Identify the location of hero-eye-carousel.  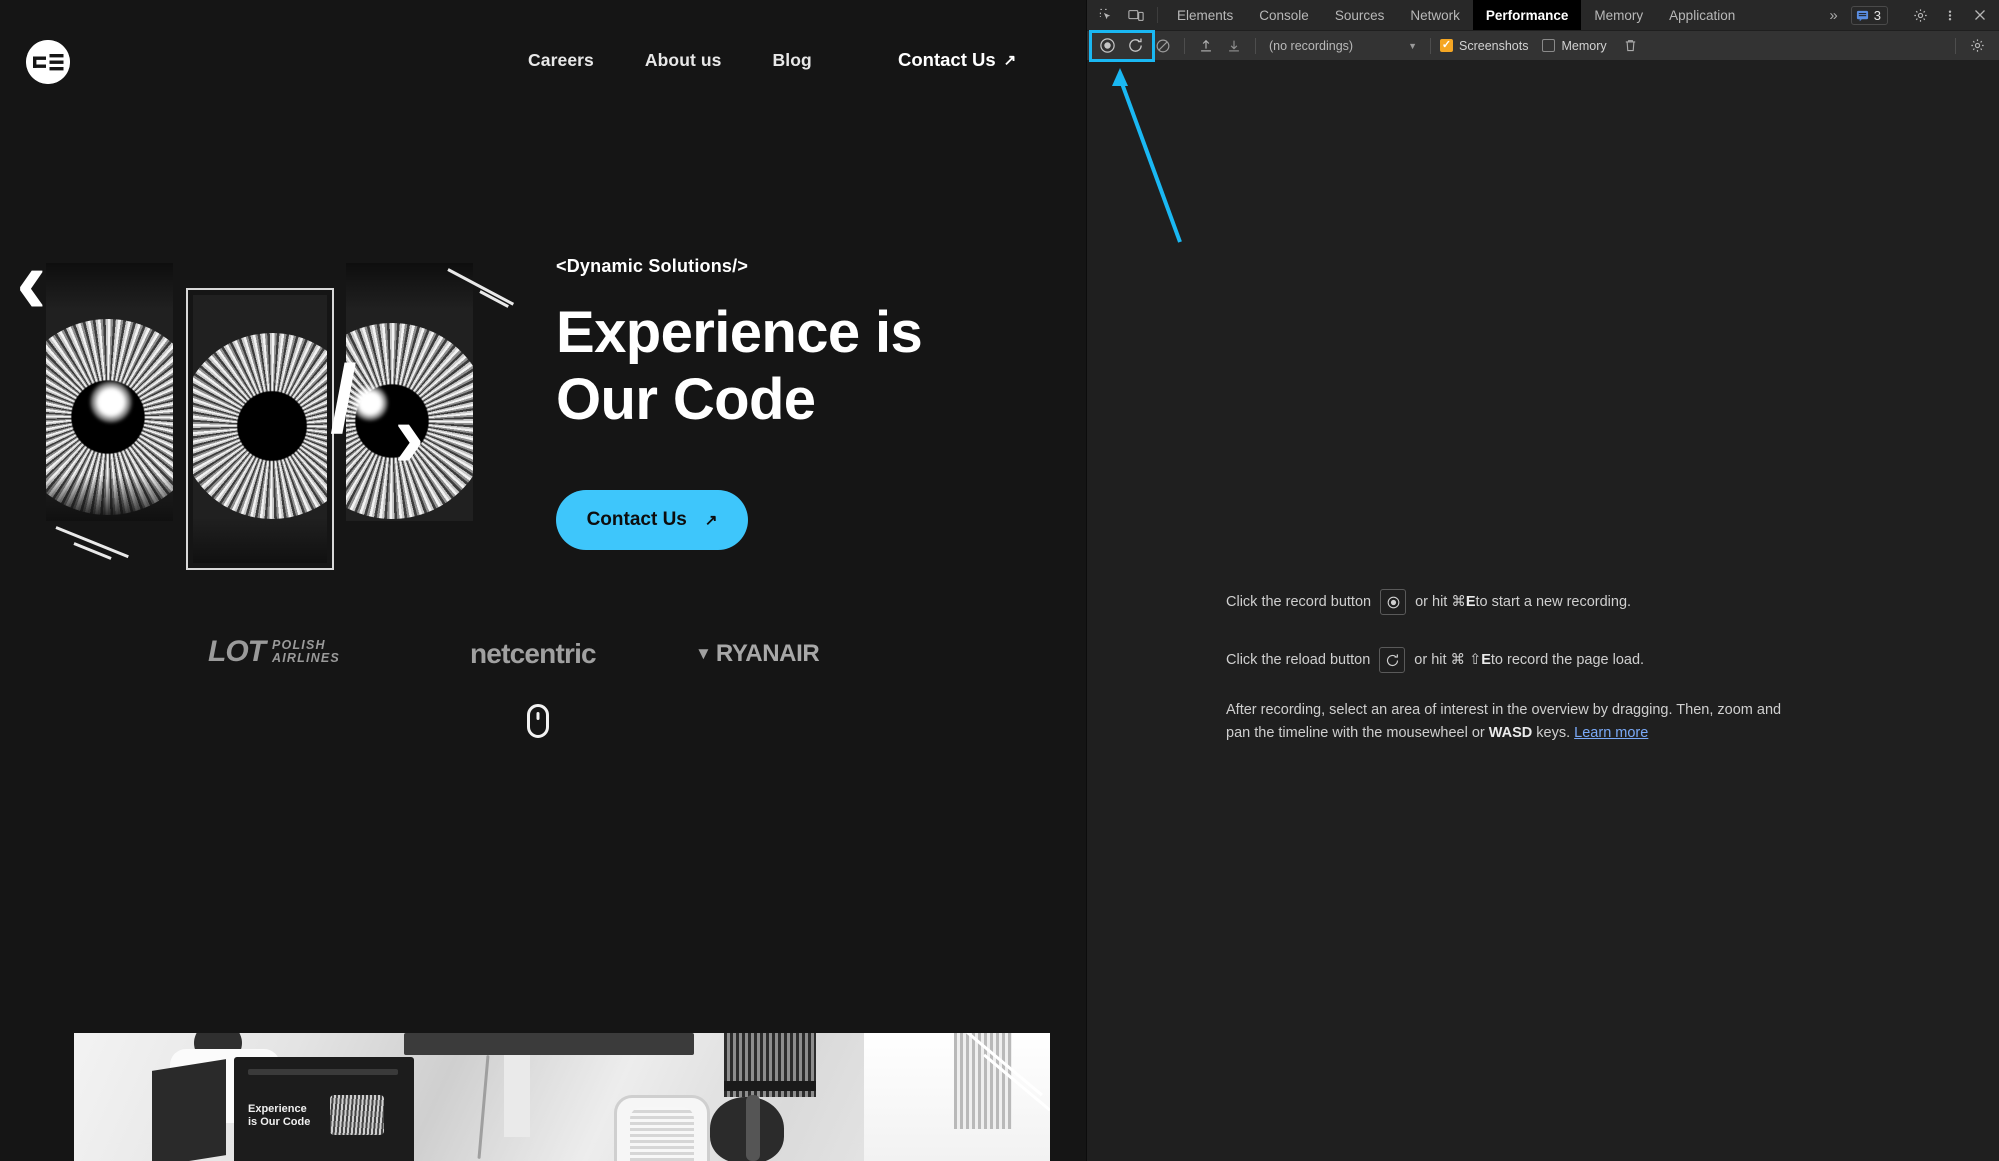
(278, 410).